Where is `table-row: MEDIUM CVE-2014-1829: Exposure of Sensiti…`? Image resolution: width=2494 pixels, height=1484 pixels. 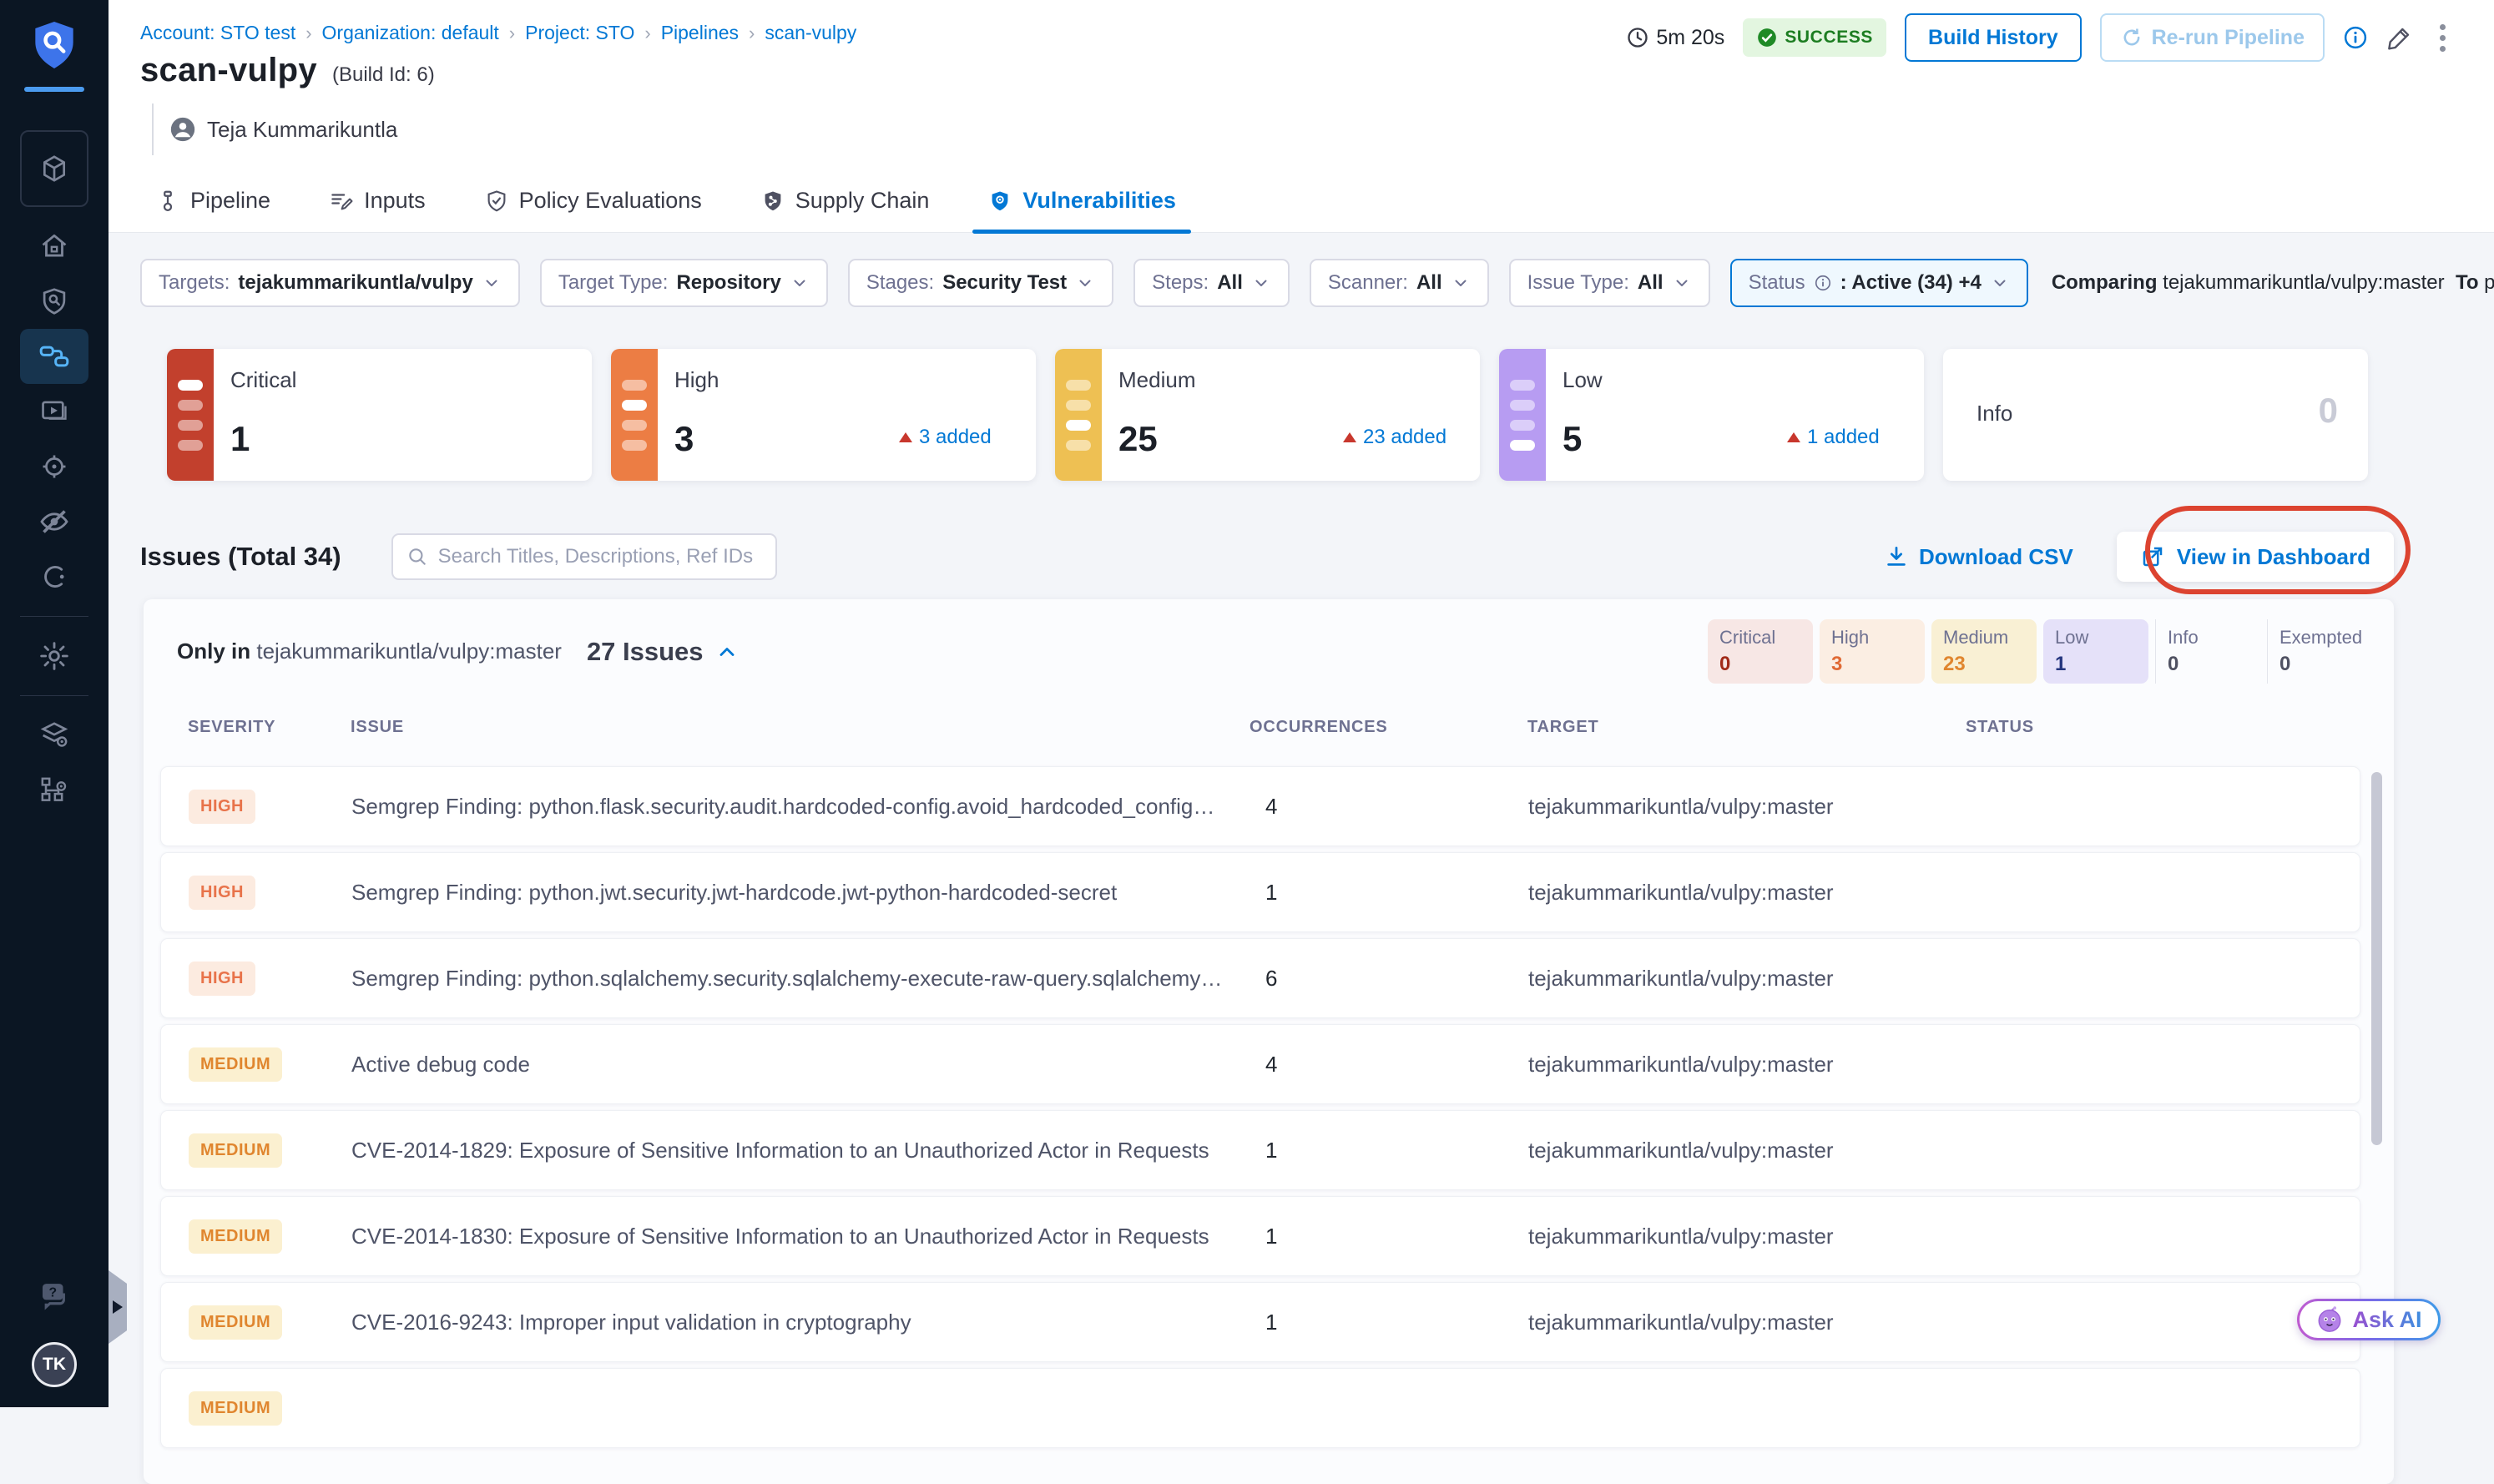 table-row: MEDIUM CVE-2014-1829: Exposure of Sensiti… is located at coordinates (1260, 1150).